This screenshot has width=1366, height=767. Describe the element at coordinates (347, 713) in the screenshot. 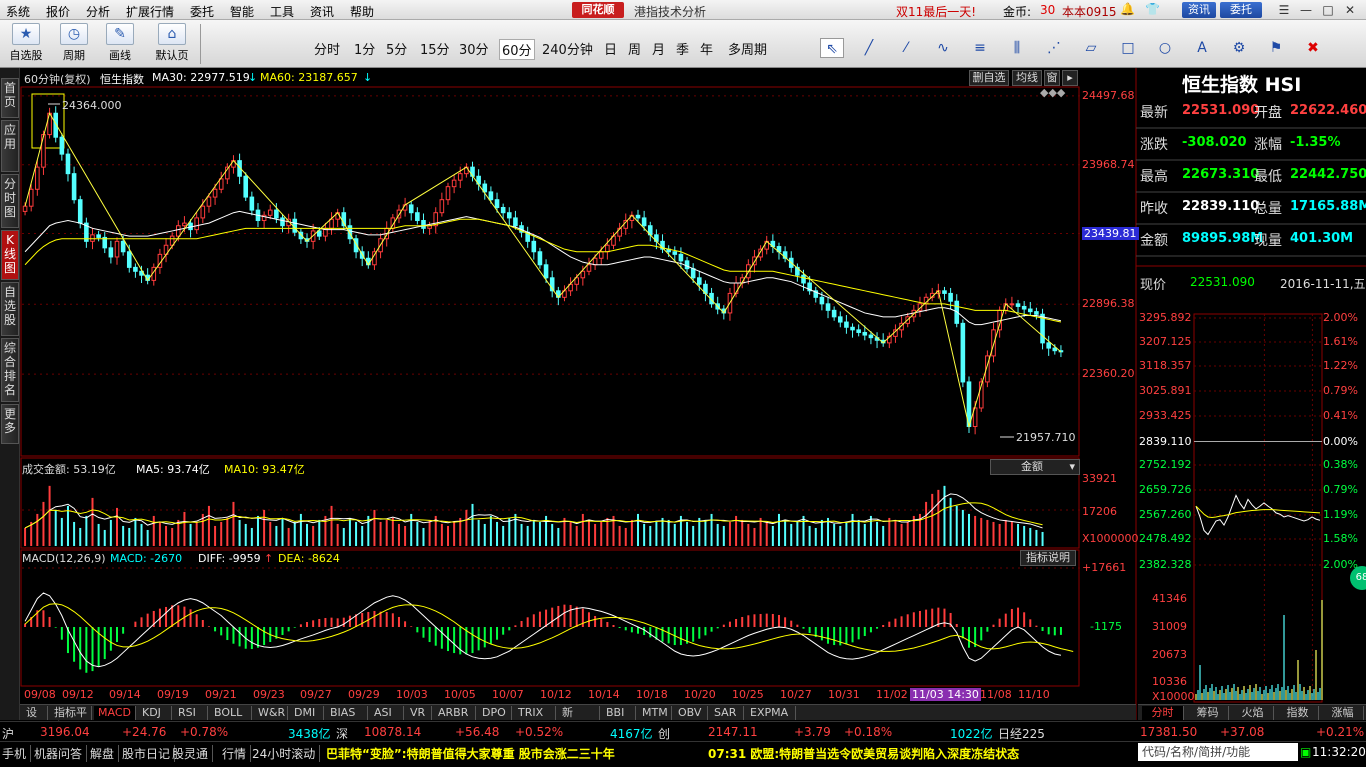

I see `indicator-tab-8: BIAS` at that location.